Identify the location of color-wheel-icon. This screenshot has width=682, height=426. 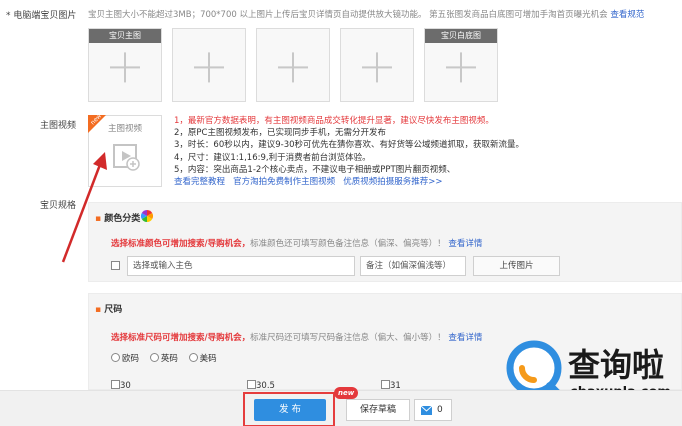
(147, 216).